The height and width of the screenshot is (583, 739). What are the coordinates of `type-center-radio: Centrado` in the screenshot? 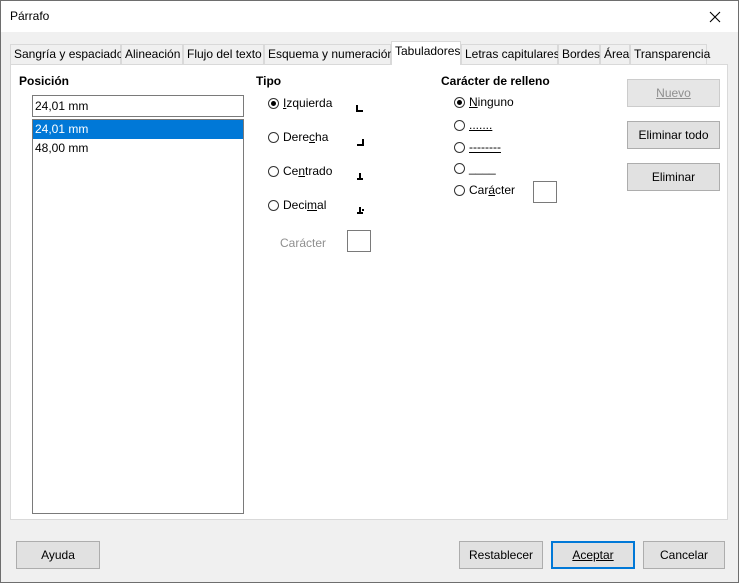 It's located at (300, 171).